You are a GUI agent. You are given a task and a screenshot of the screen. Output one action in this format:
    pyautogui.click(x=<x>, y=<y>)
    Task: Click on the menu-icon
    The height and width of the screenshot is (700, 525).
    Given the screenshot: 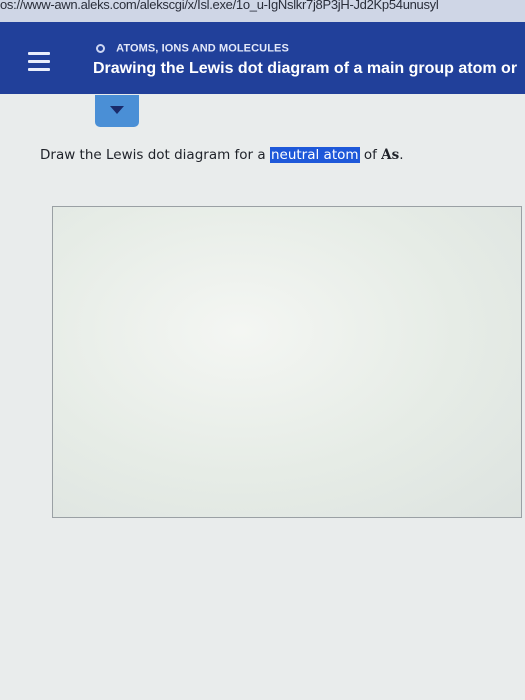 What is the action you would take?
    pyautogui.click(x=39, y=62)
    